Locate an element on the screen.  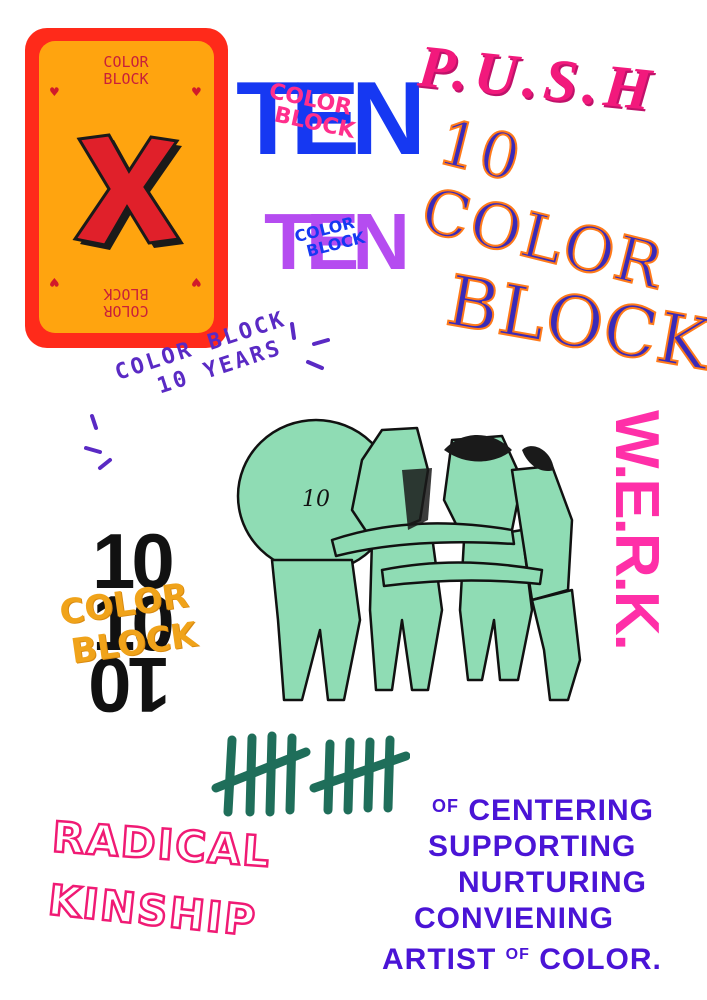
card-top-line2: BLOCK is located at coordinates (126, 79).